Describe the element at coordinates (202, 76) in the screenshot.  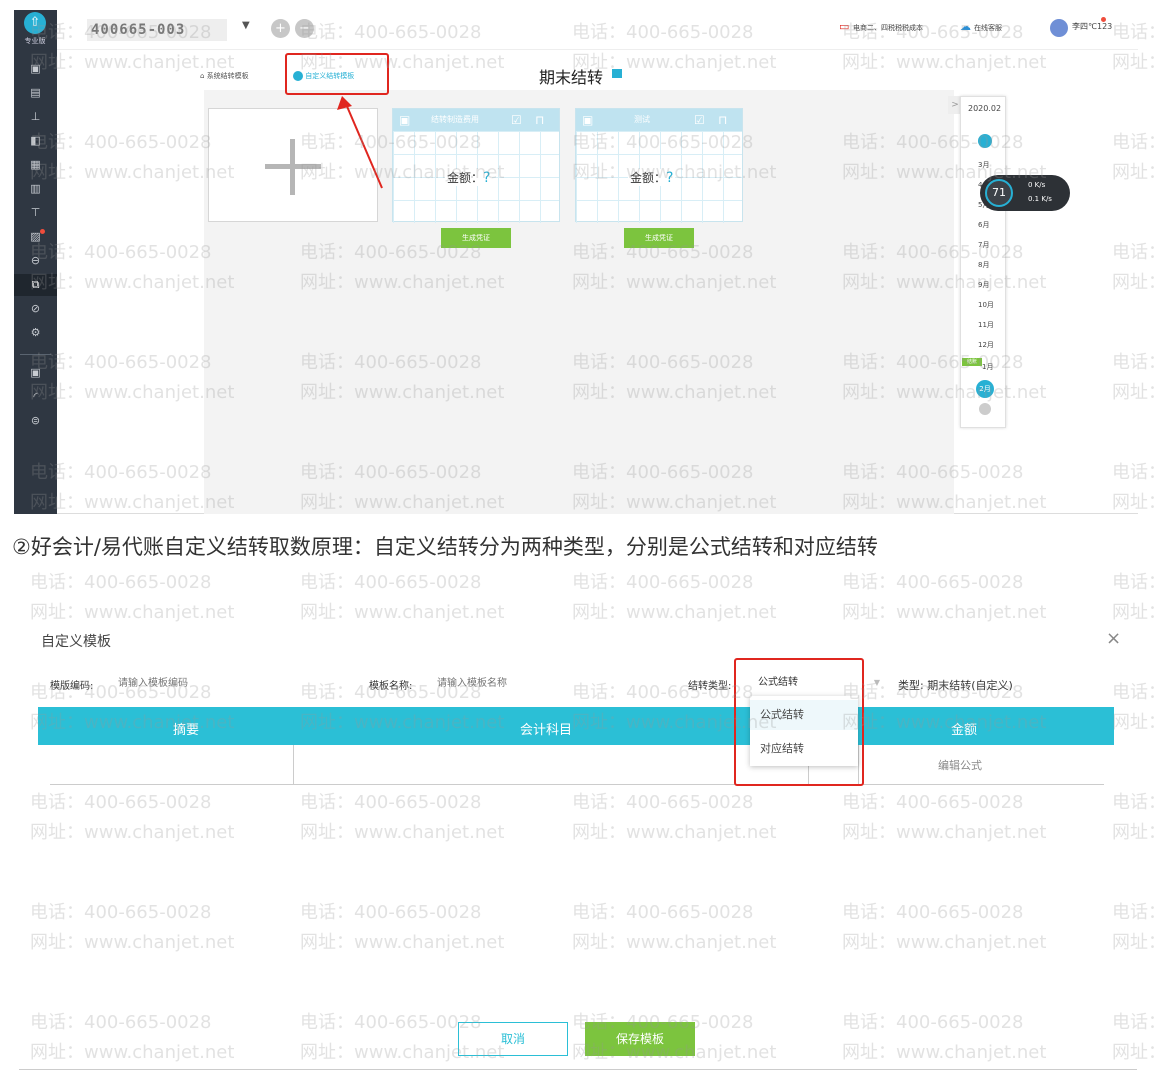
I see `tab-system-icon: ⌂` at that location.